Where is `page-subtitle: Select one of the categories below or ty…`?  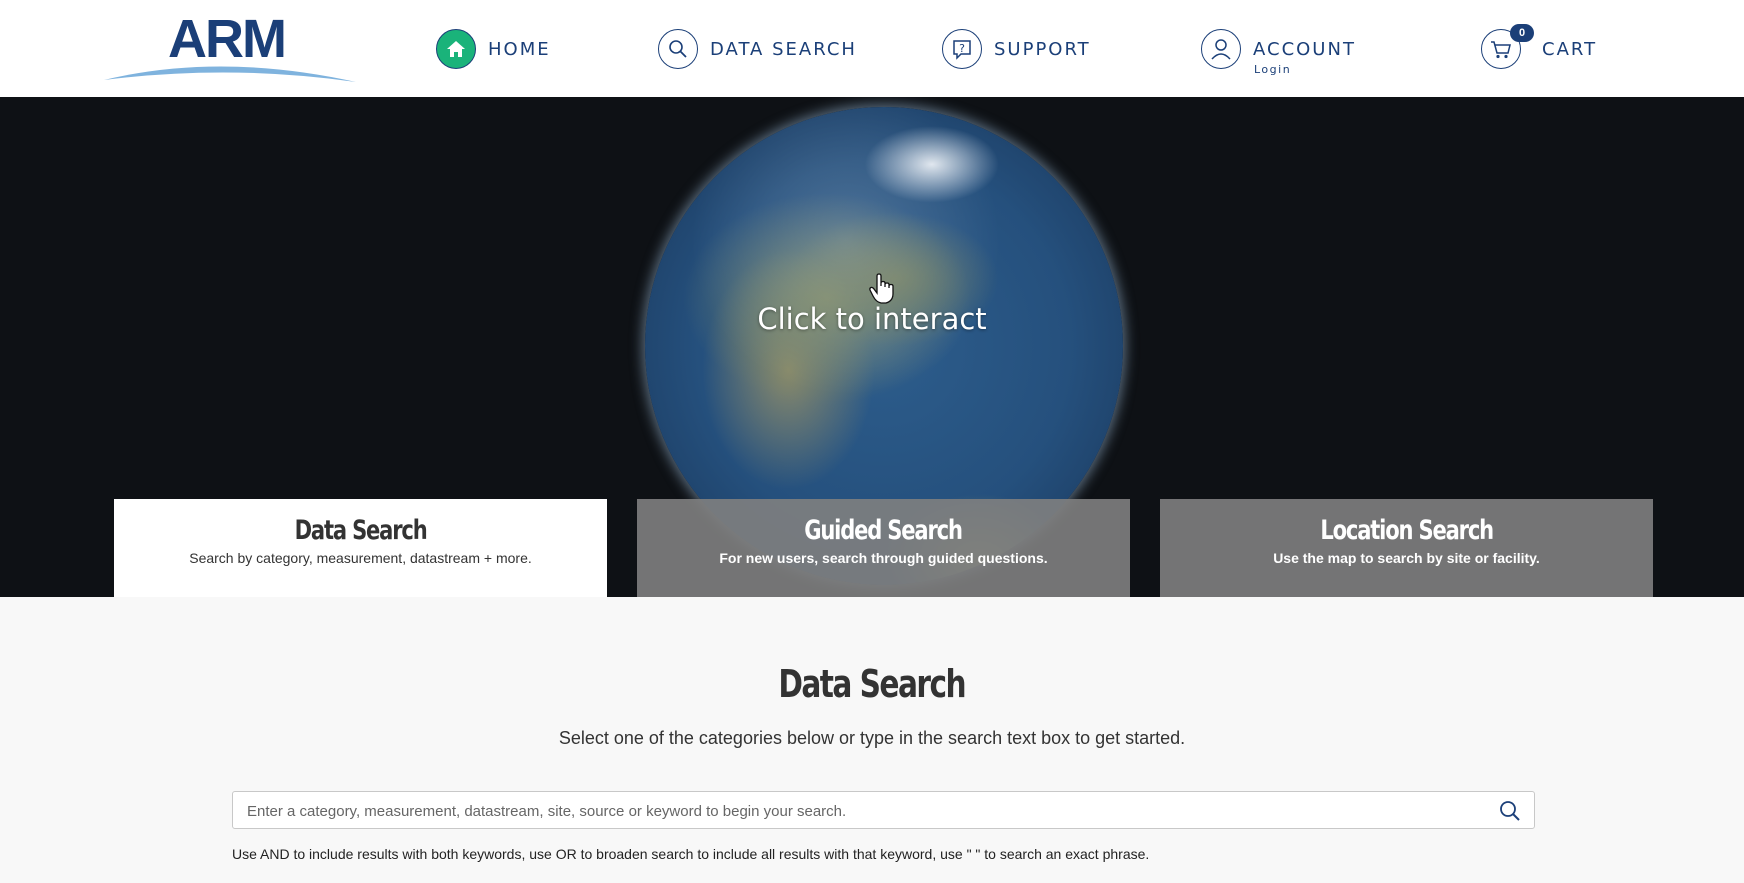
page-subtitle: Select one of the categories below or ty… is located at coordinates (872, 738).